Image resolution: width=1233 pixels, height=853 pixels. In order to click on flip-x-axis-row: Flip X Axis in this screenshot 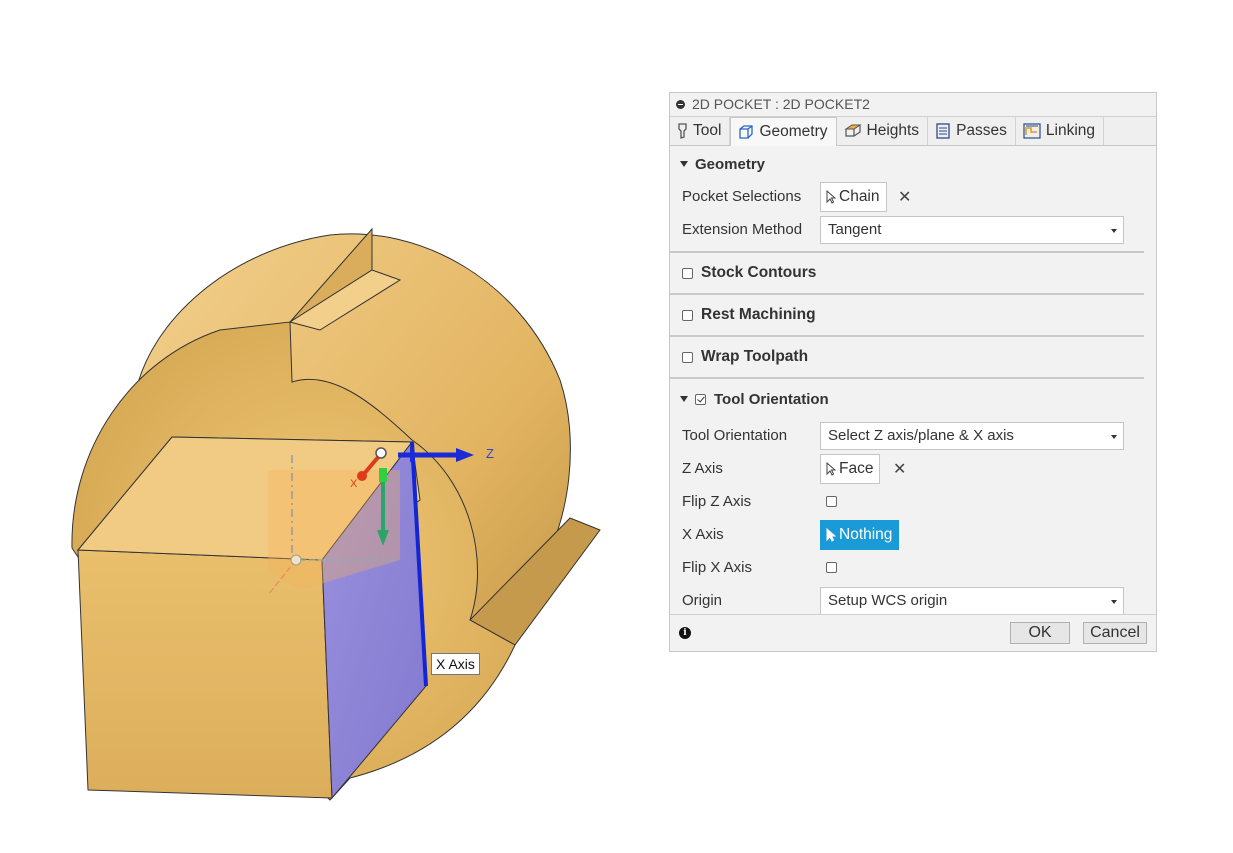, I will do `click(913, 567)`.